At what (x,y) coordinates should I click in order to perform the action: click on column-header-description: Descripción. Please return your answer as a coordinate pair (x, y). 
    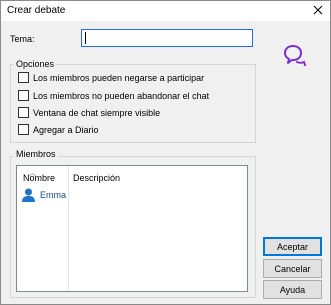
    Looking at the image, I should click on (96, 178).